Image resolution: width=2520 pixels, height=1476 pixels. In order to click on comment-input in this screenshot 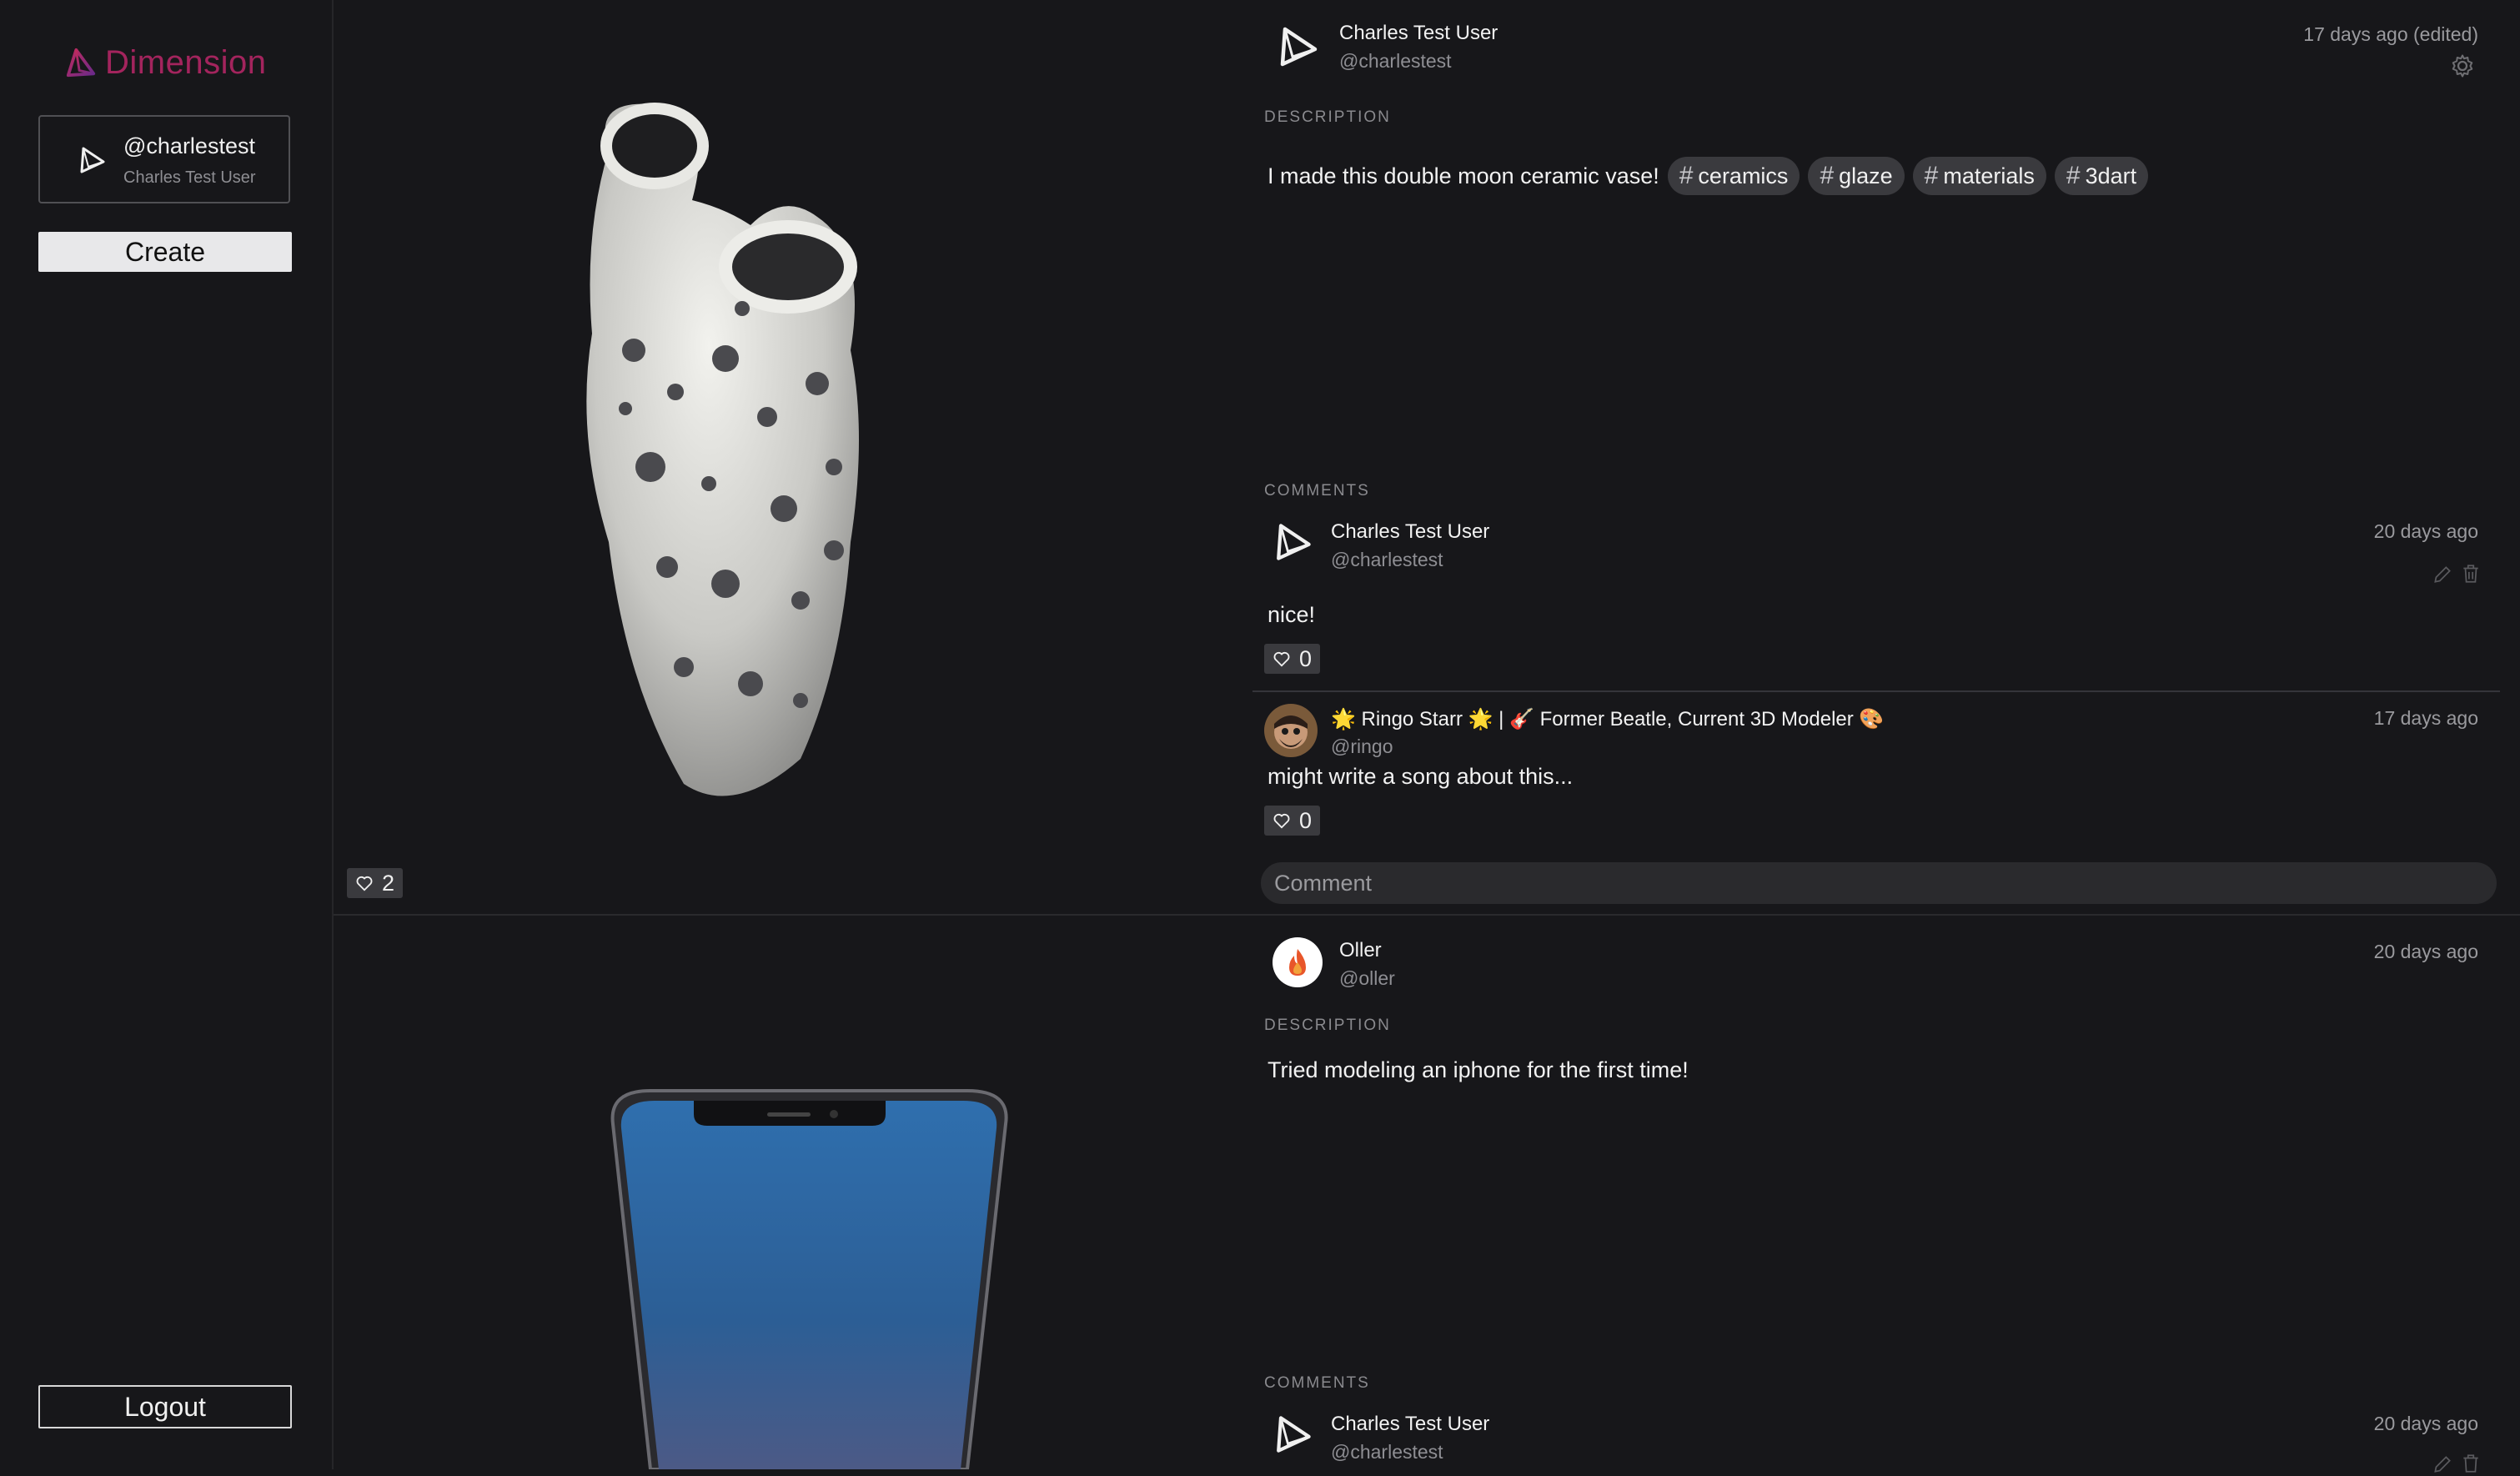, I will do `click(1879, 883)`.